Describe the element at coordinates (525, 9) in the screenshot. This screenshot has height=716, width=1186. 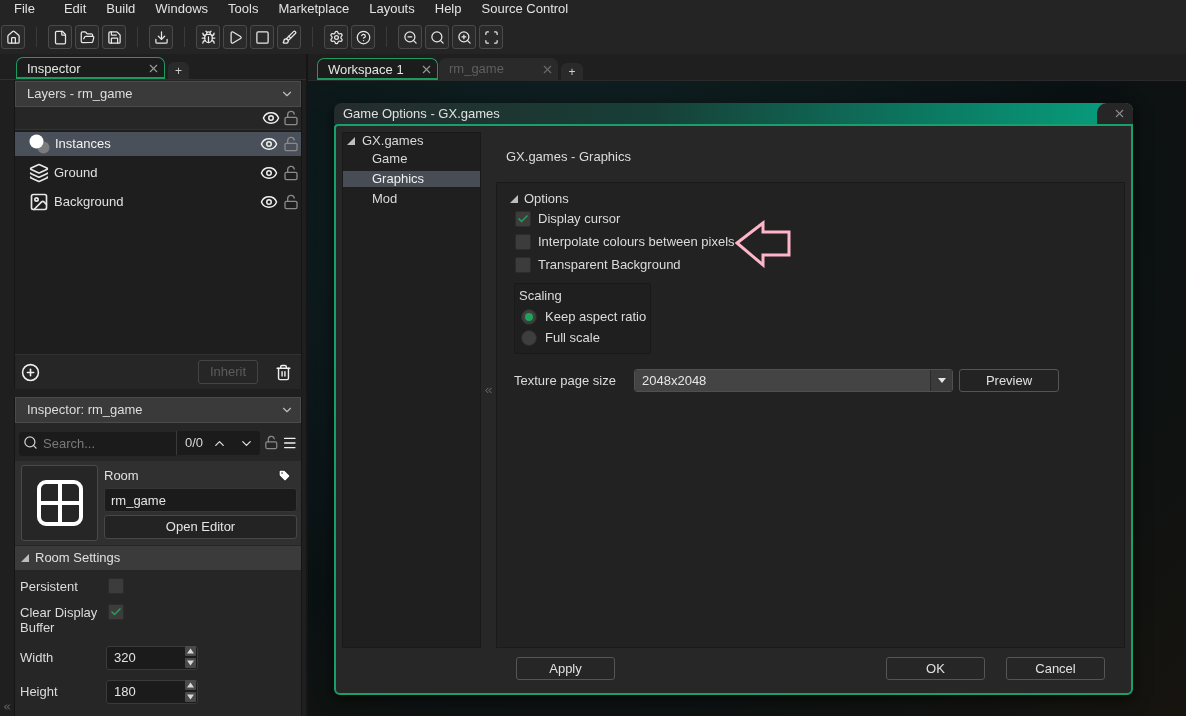
I see `menu-item: Source Control` at that location.